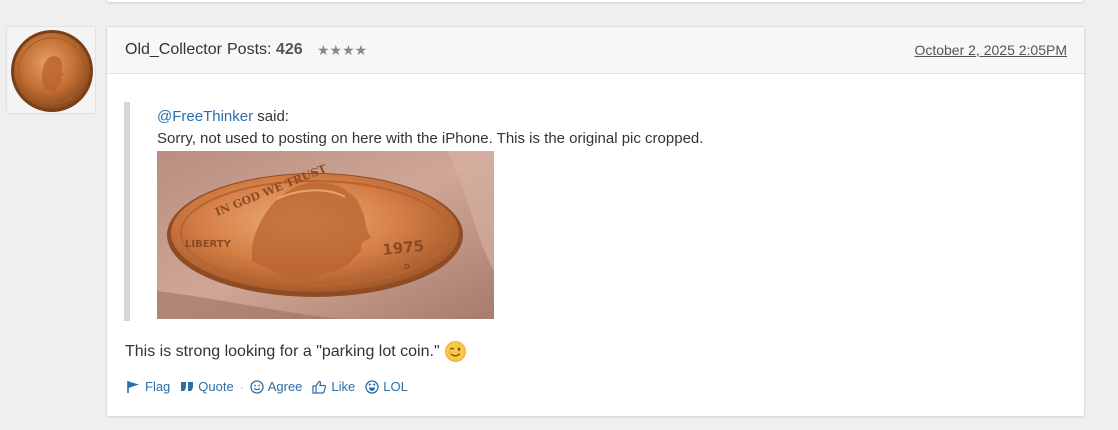  Describe the element at coordinates (342, 50) in the screenshot. I see `rank-stars: ★★★★` at that location.